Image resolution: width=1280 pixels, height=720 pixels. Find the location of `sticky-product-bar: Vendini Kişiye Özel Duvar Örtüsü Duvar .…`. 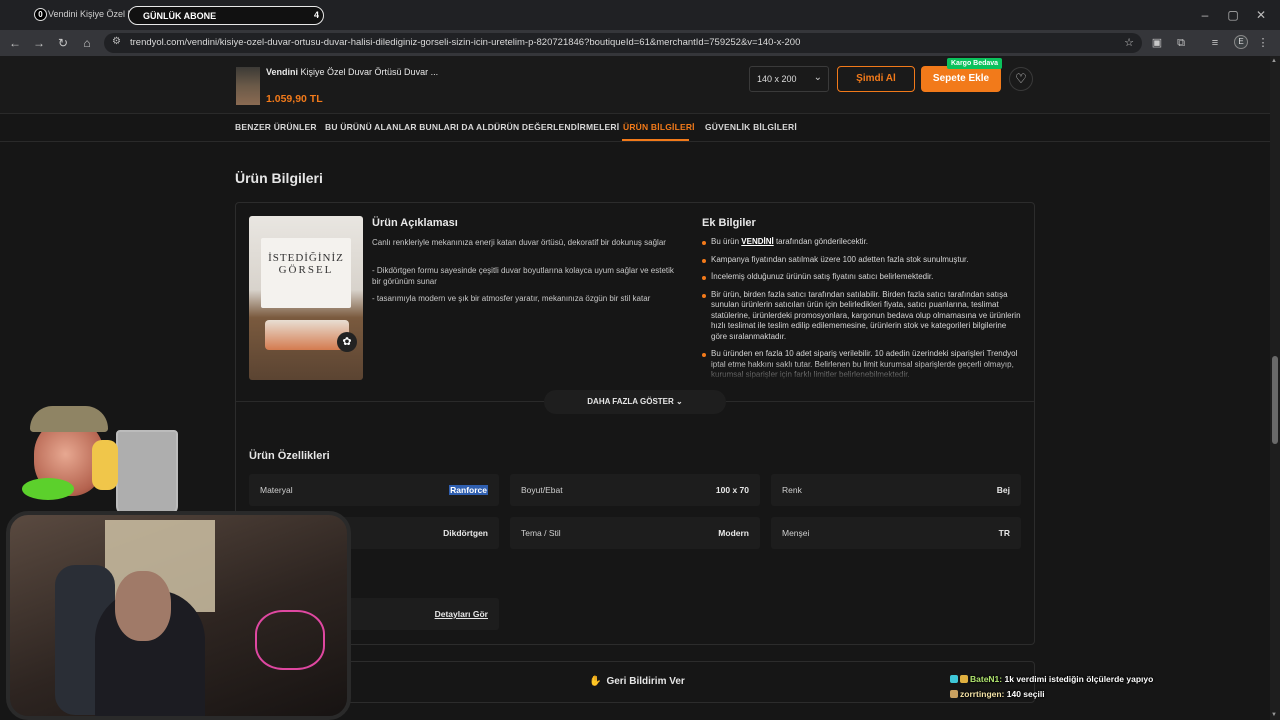

sticky-product-bar: Vendini Kişiye Özel Duvar Örtüsü Duvar .… is located at coordinates (635, 85).